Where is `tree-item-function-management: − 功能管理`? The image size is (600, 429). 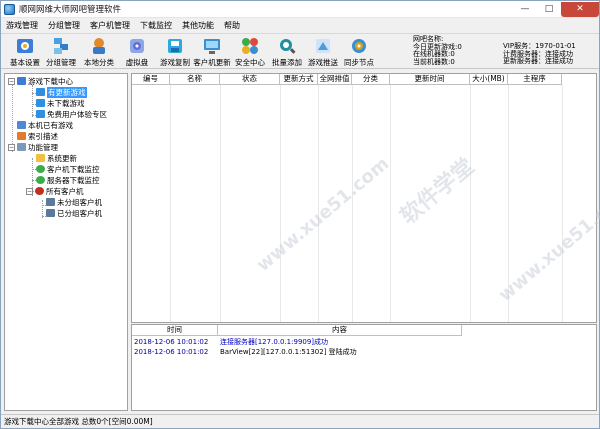
tree-item-function-management: − 功能管理 is located at coordinates (33, 147).